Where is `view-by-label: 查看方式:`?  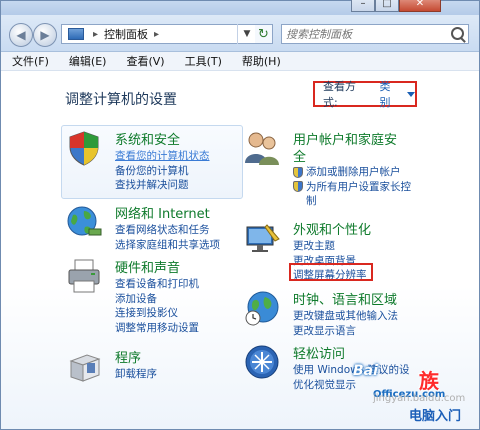 view-by-label: 查看方式: is located at coordinates (339, 94).